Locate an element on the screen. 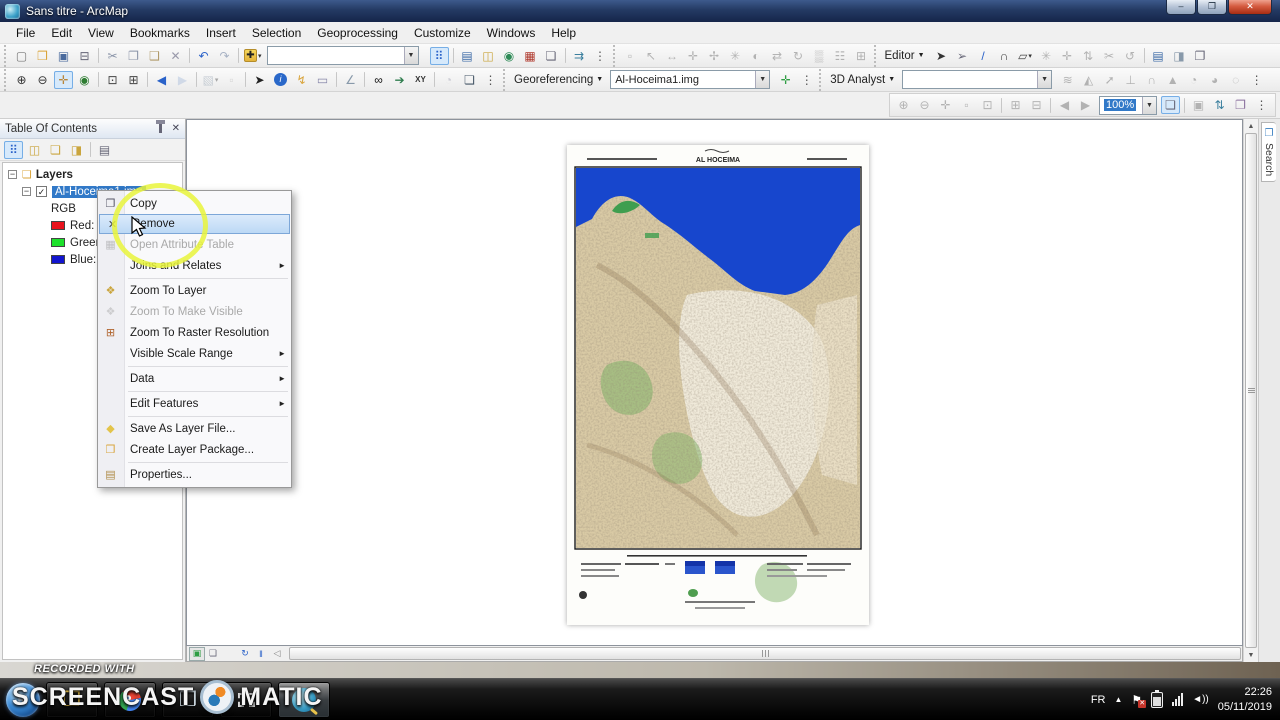 This screenshot has height=720, width=1280. zoom-in-icon: ⊕ is located at coordinates (21, 80).